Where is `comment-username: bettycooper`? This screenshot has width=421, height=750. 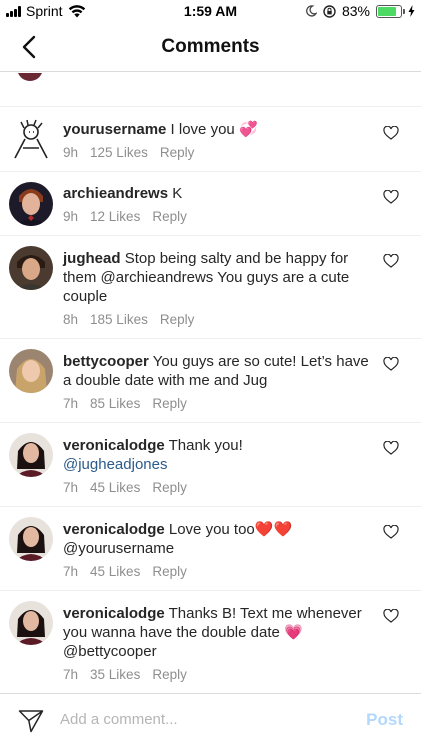
comment-username: bettycooper is located at coordinates (106, 361).